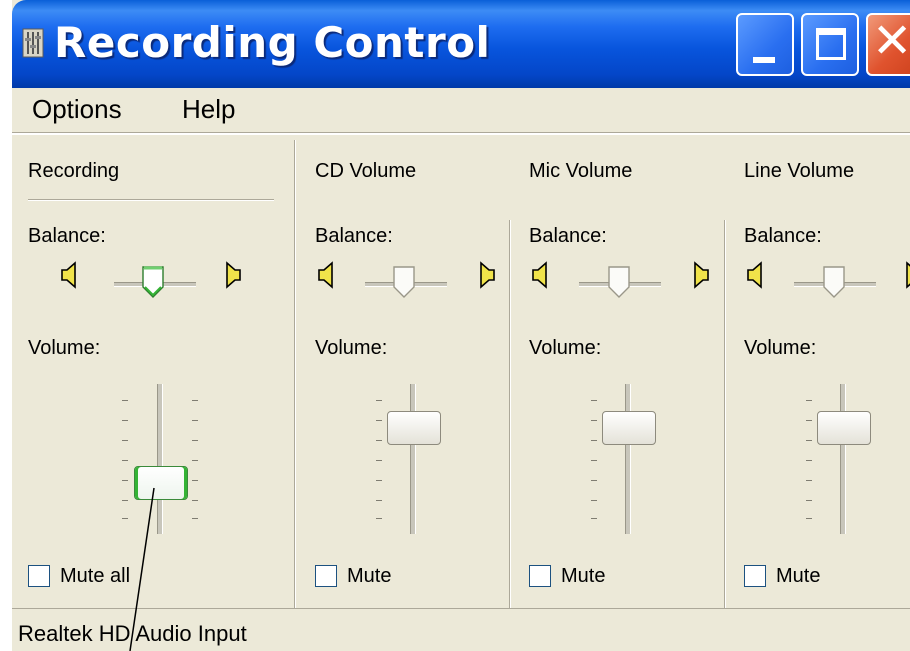  What do you see at coordinates (764, 60) in the screenshot?
I see `minimize-icon` at bounding box center [764, 60].